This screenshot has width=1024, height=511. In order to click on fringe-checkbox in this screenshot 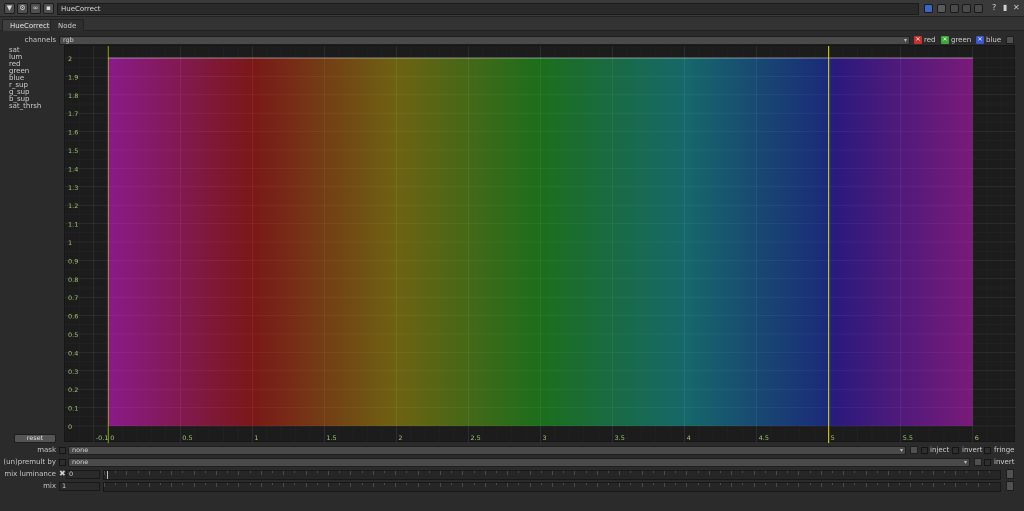, I will do `click(987, 450)`.